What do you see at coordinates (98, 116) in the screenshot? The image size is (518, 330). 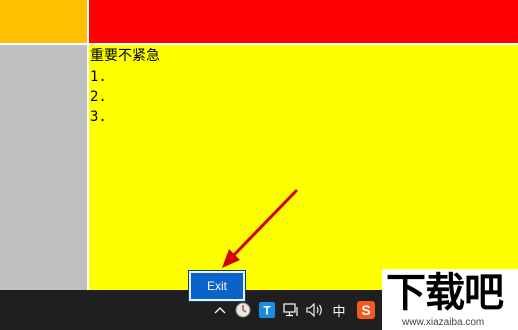 I see `note-item-3: 3.` at bounding box center [98, 116].